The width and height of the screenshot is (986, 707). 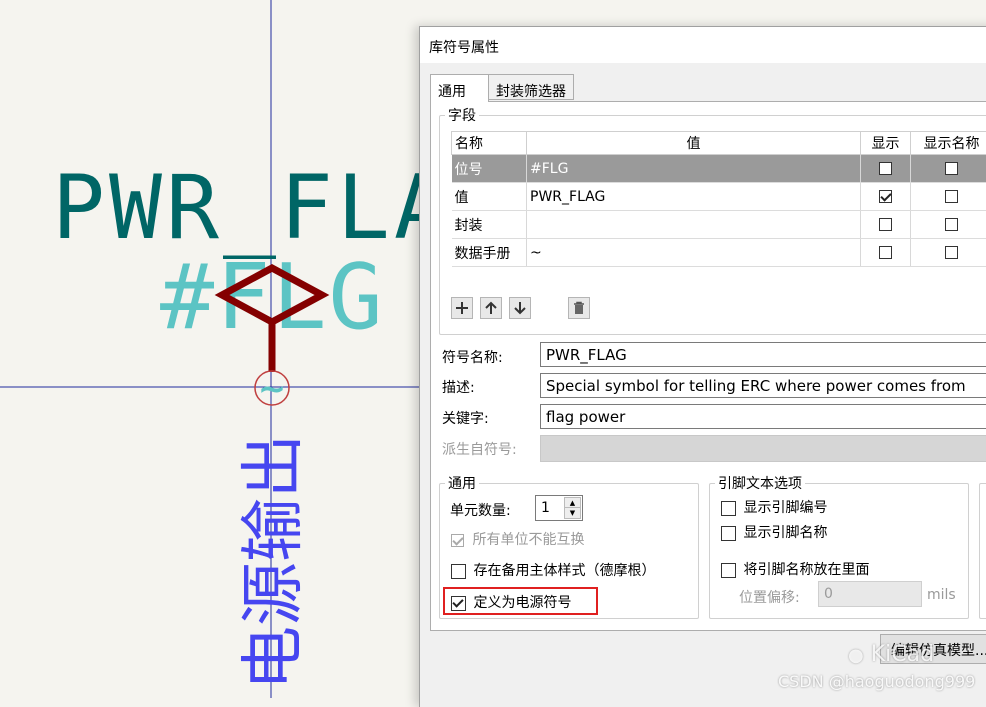 I want to click on offset-label: 位置偏移:, so click(x=769, y=597).